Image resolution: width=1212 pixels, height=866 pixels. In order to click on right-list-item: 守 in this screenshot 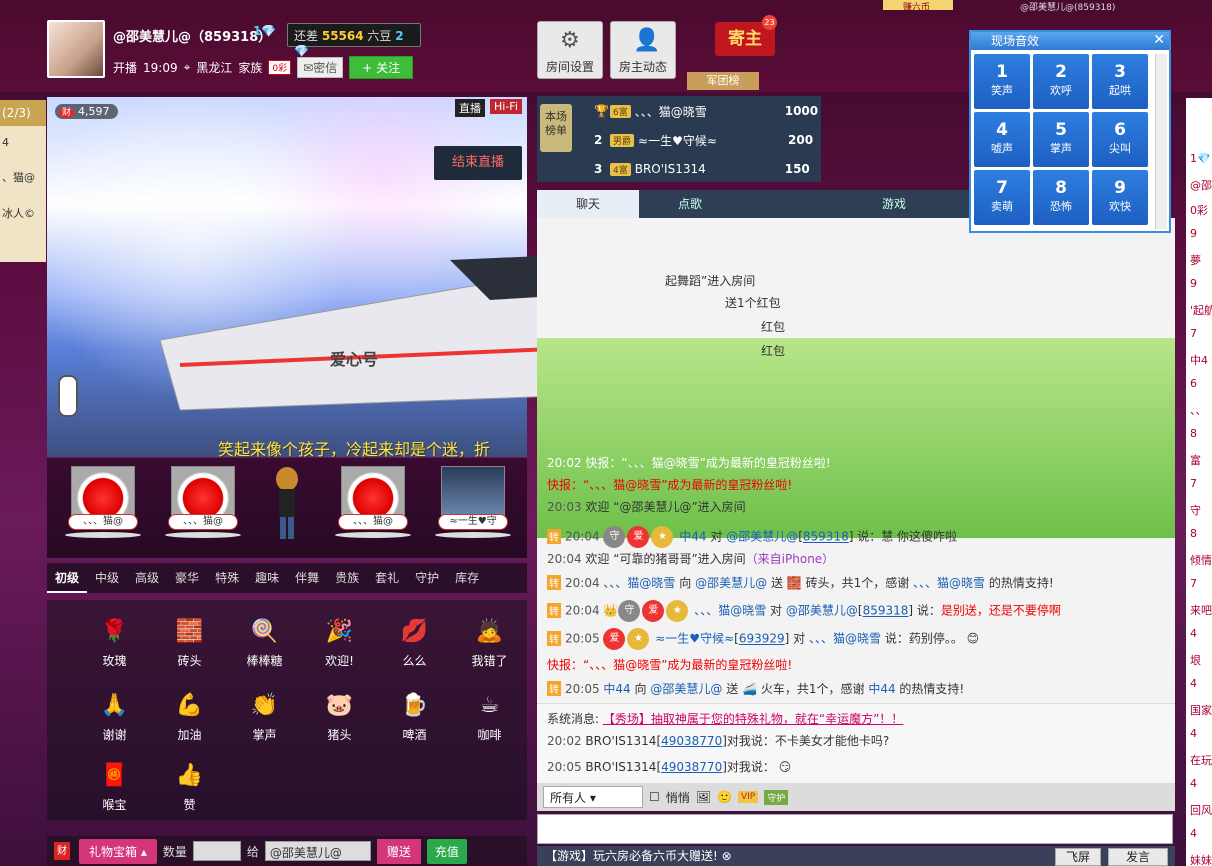, I will do `click(1195, 510)`.